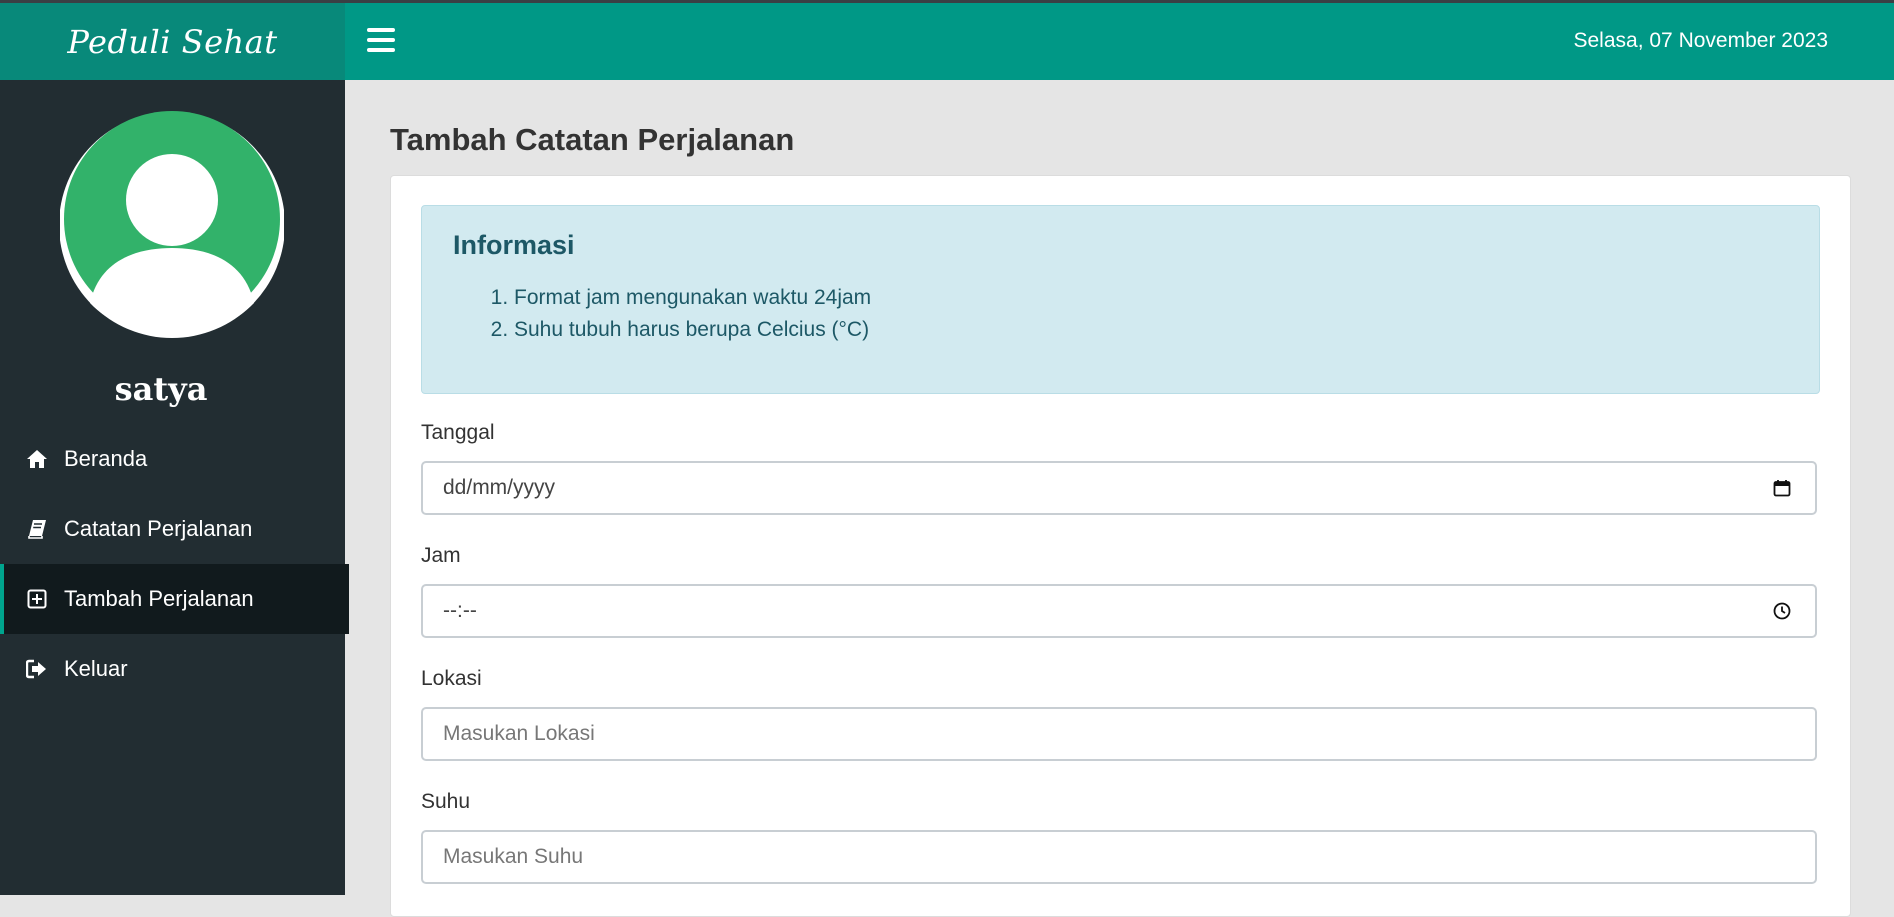  Describe the element at coordinates (1782, 488) in the screenshot. I see `calendar-icon` at that location.